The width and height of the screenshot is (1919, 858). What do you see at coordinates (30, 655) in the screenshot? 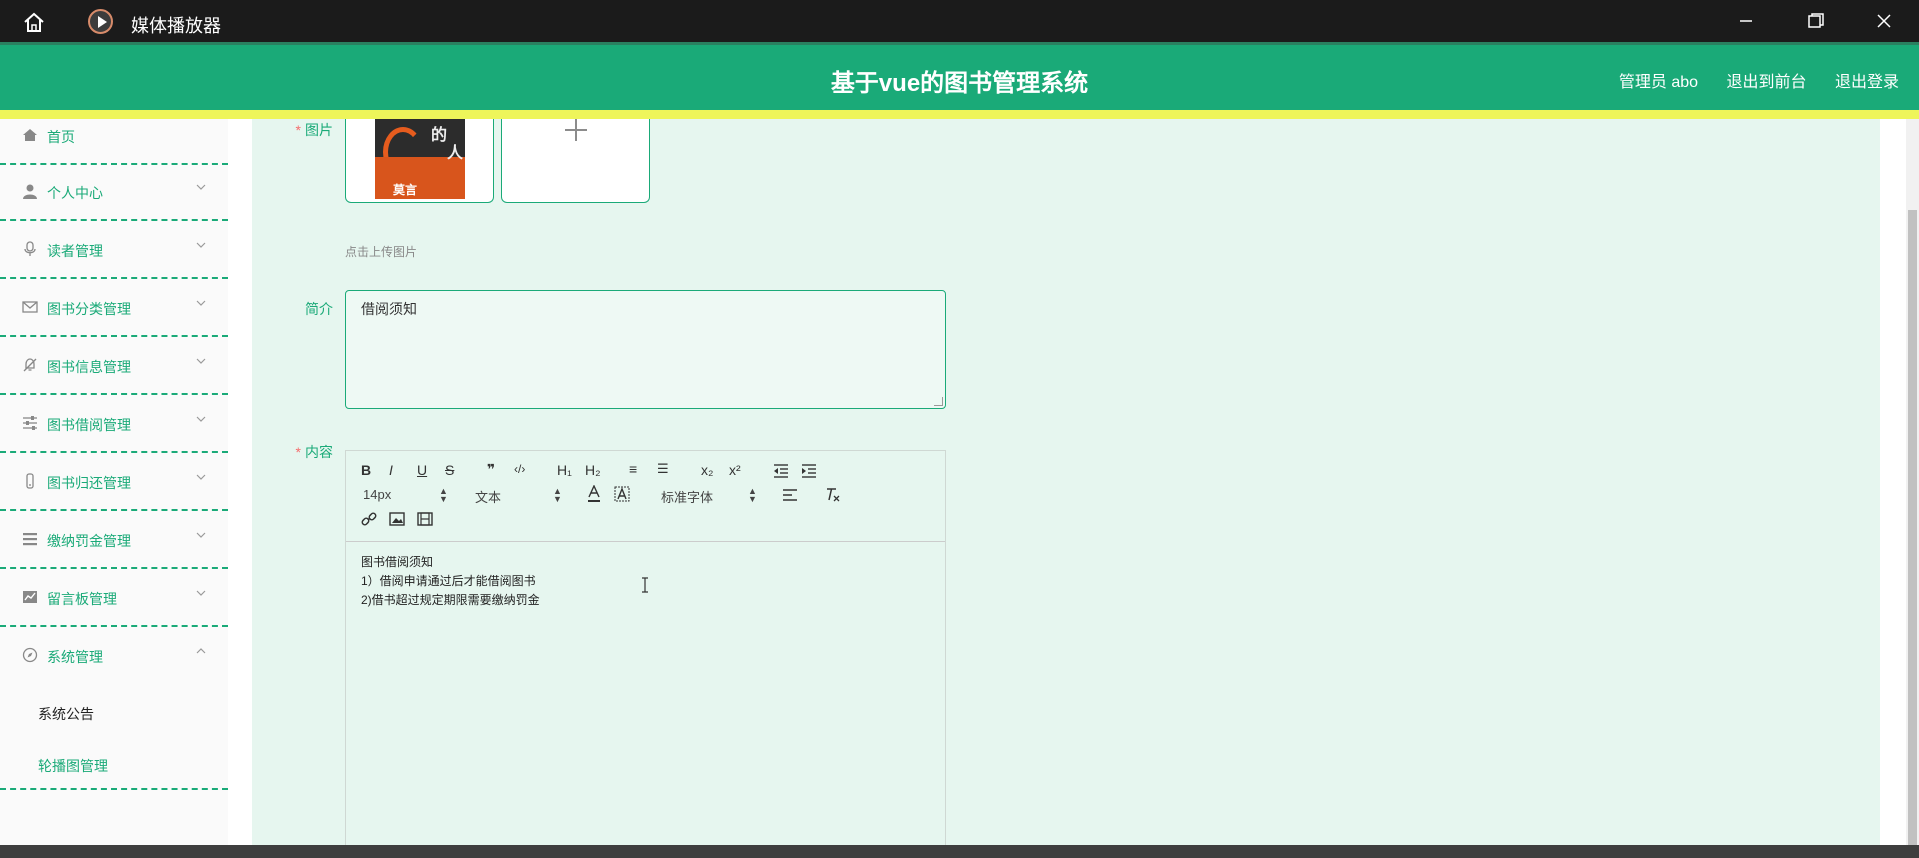
I see `compass-icon` at bounding box center [30, 655].